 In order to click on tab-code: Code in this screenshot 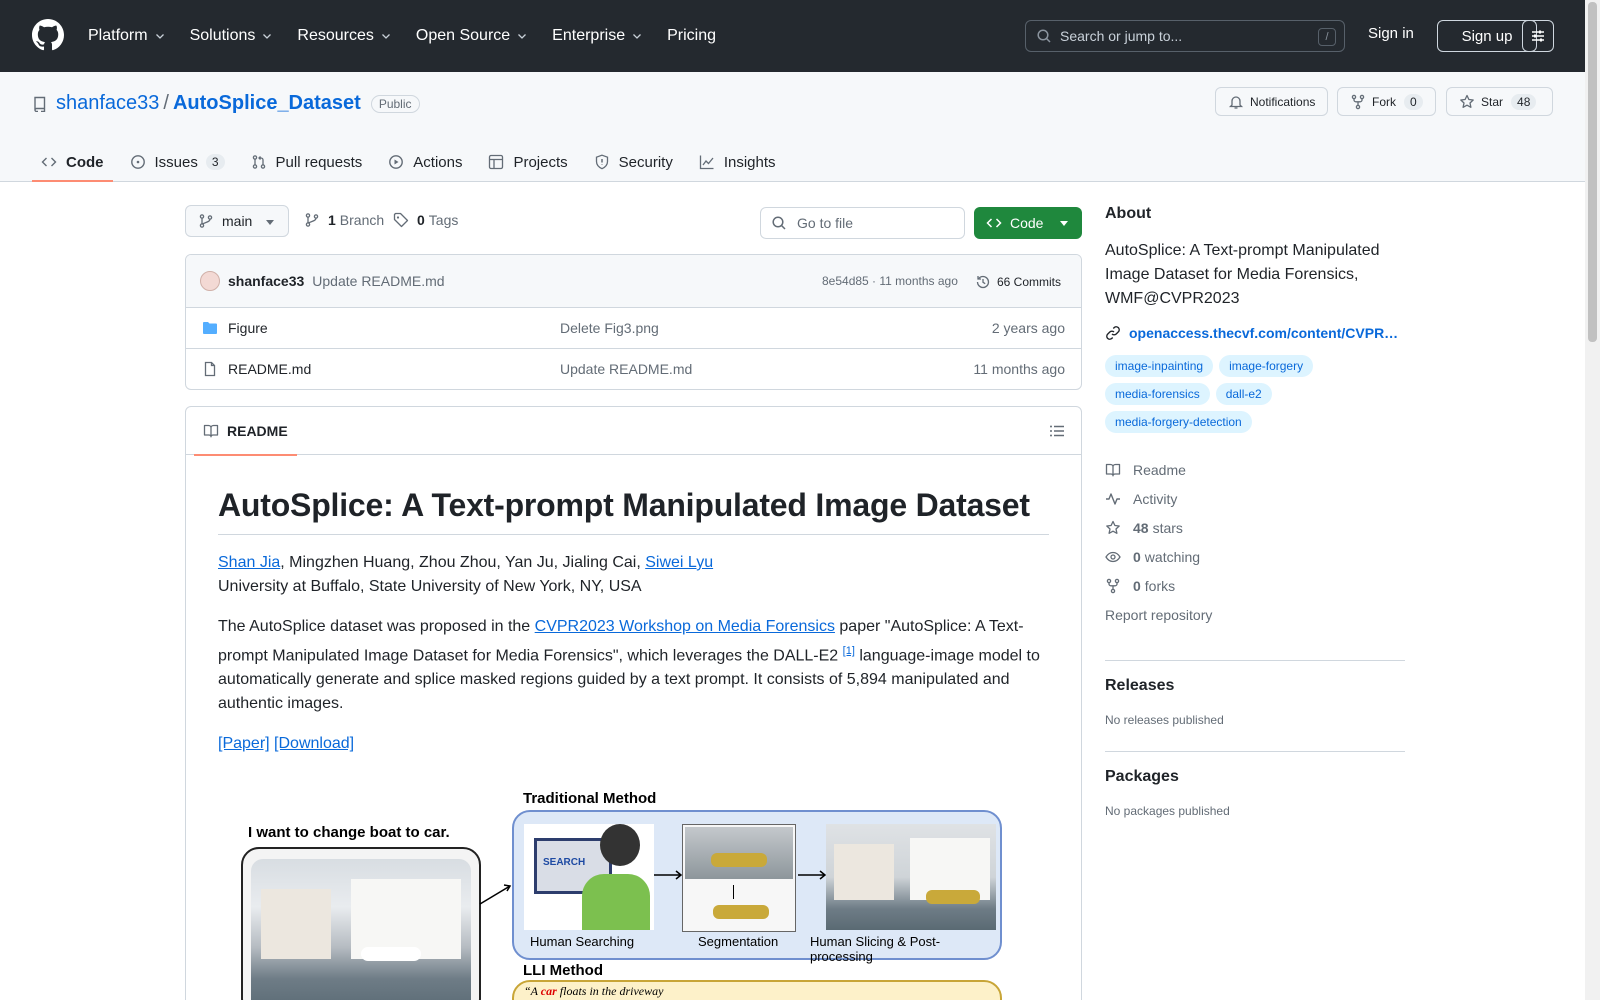, I will do `click(72, 162)`.